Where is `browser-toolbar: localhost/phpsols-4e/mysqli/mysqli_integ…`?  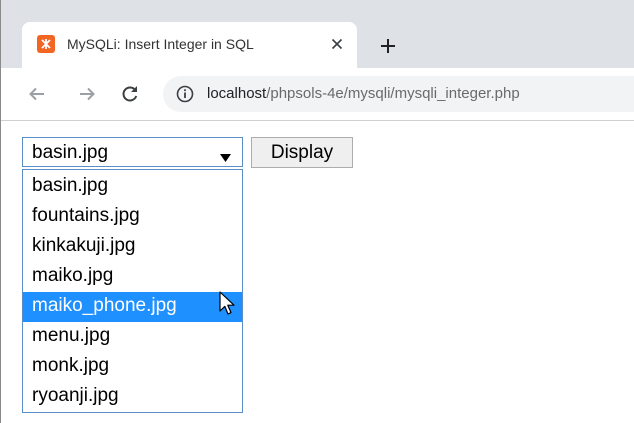
browser-toolbar: localhost/phpsols-4e/mysqli/mysqli_integ… is located at coordinates (317, 94).